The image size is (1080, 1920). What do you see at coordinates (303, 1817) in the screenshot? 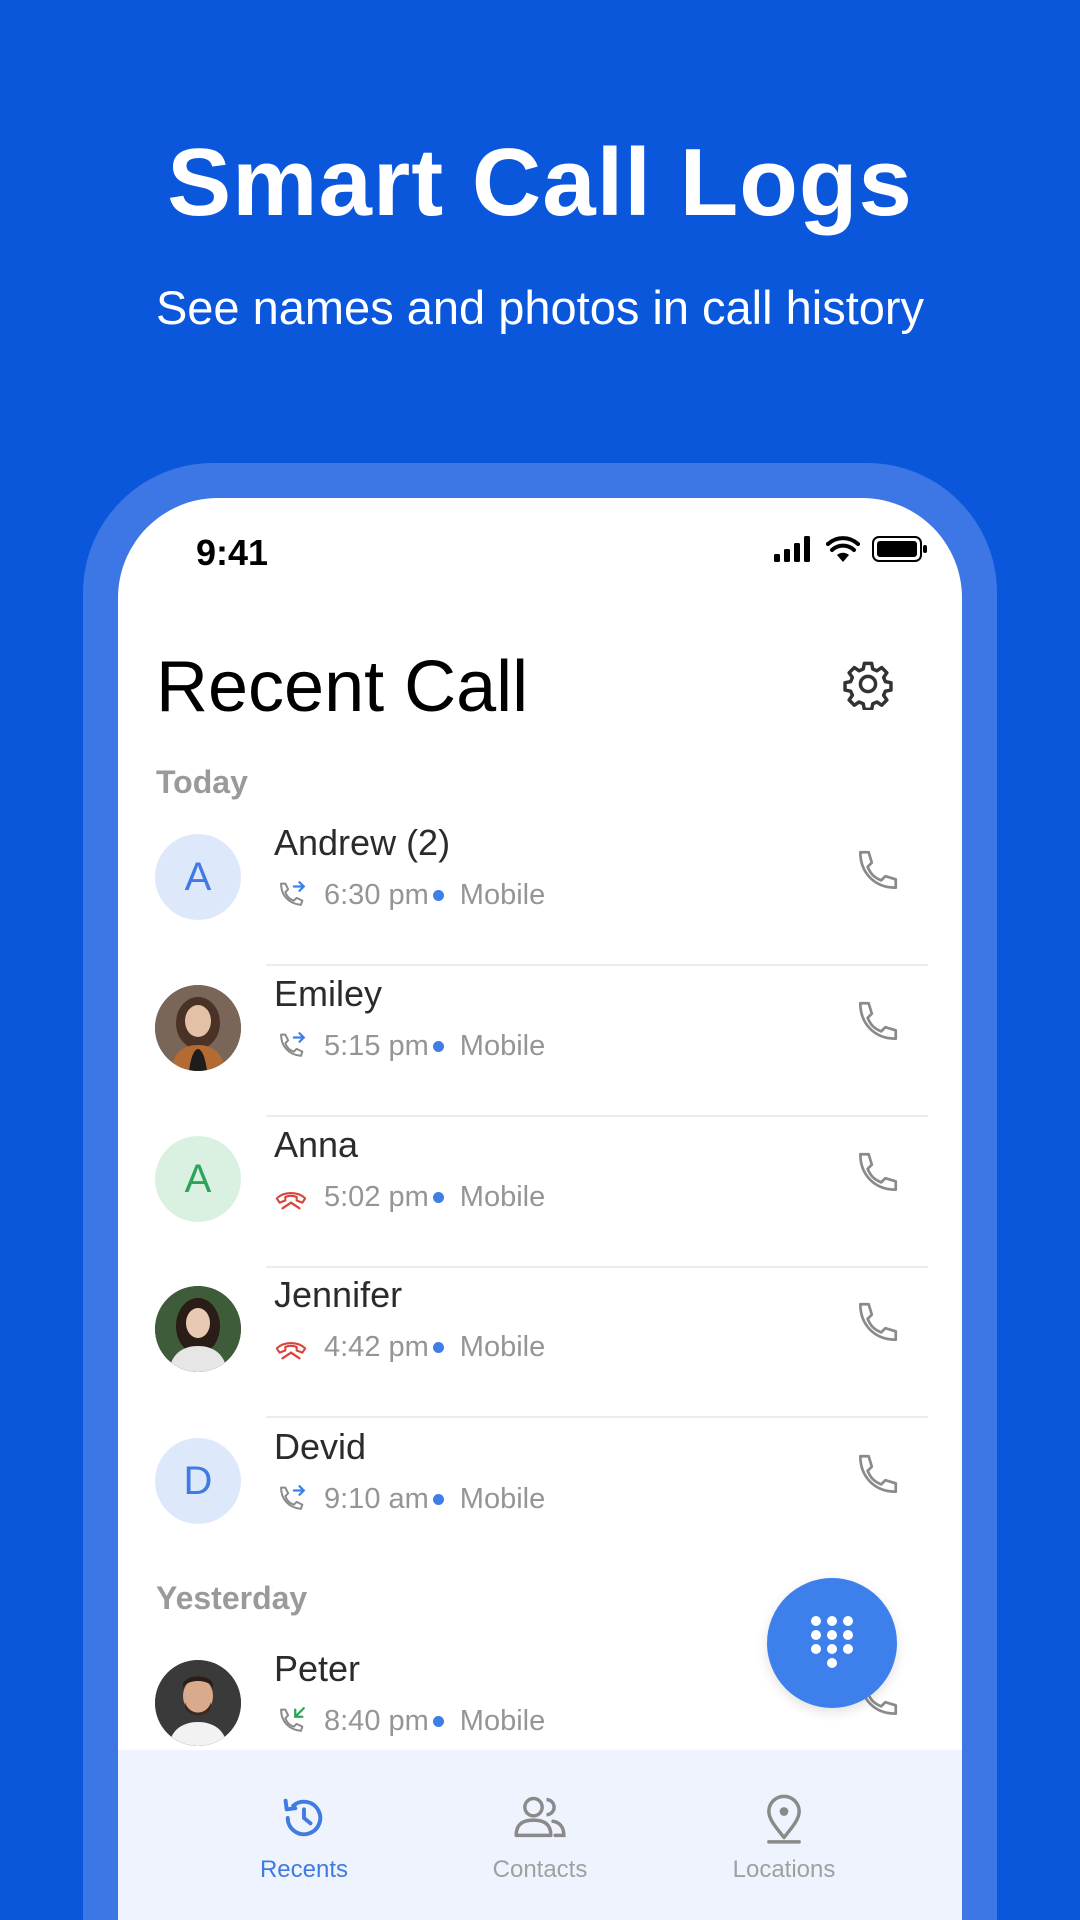
I see `history-icon` at bounding box center [303, 1817].